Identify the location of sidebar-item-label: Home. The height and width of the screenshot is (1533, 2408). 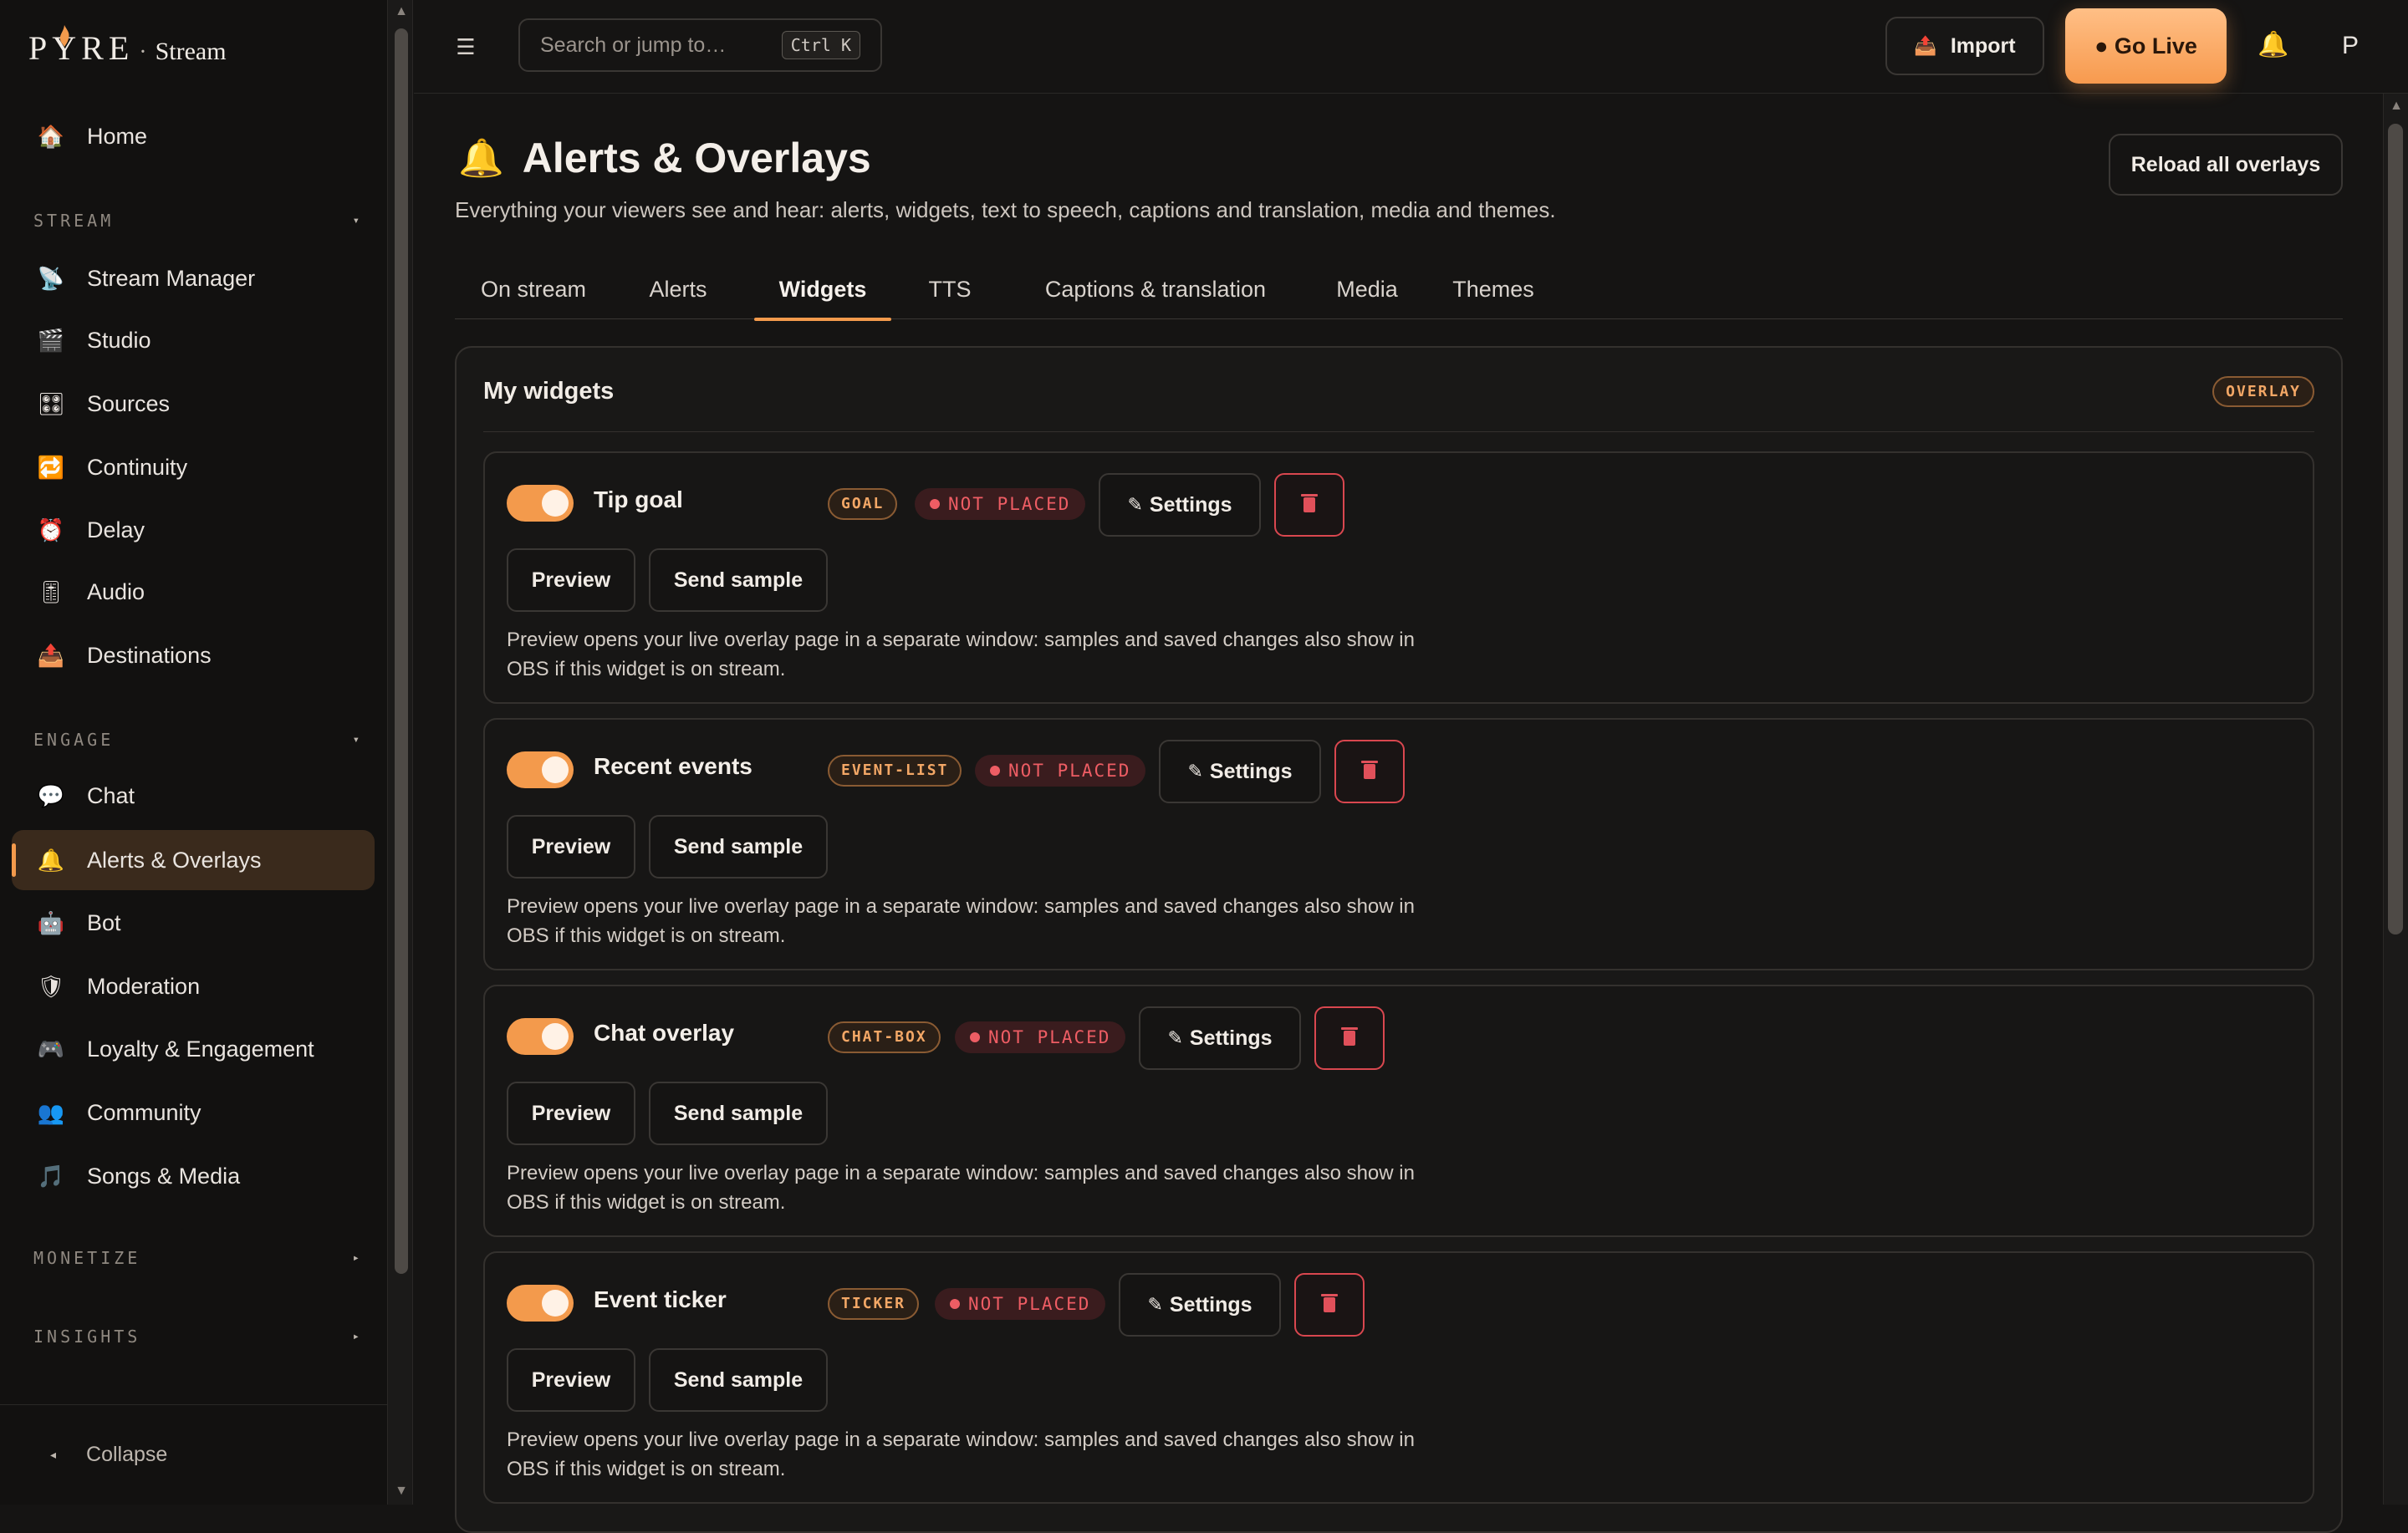
(118, 136).